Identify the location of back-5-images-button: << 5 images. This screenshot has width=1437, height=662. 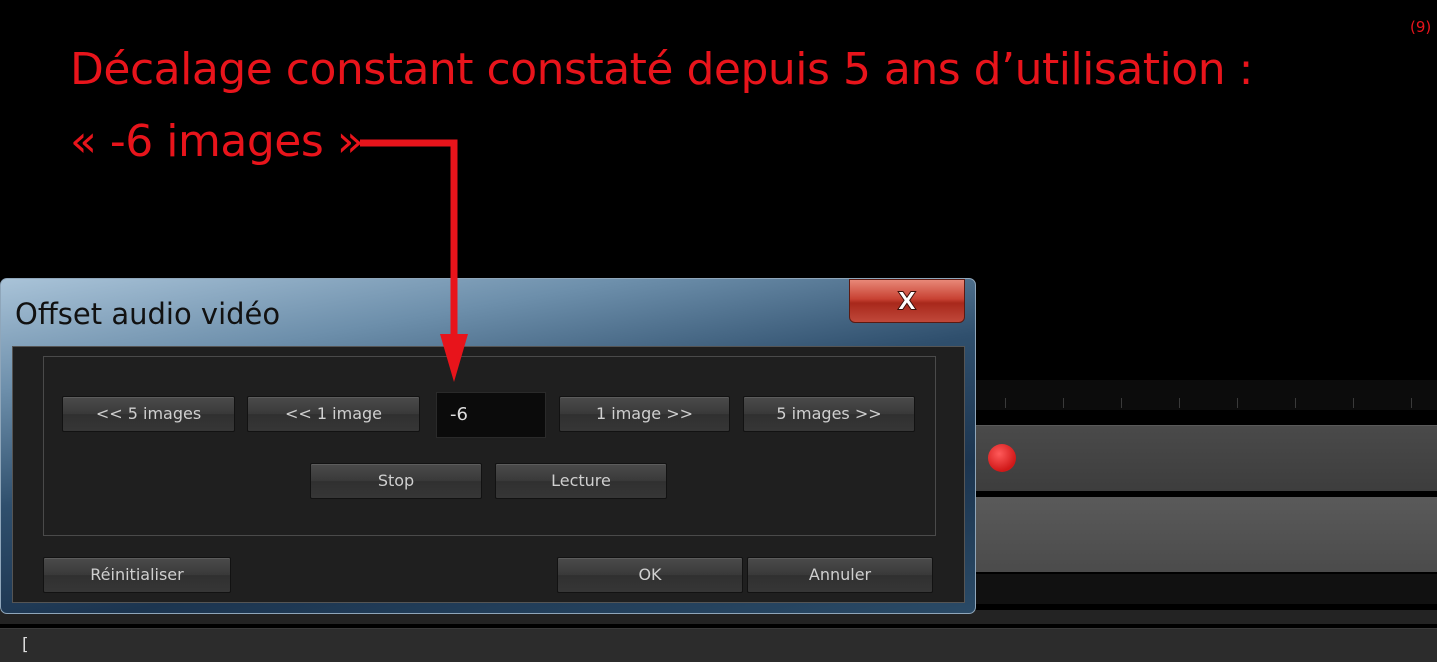
(148, 414).